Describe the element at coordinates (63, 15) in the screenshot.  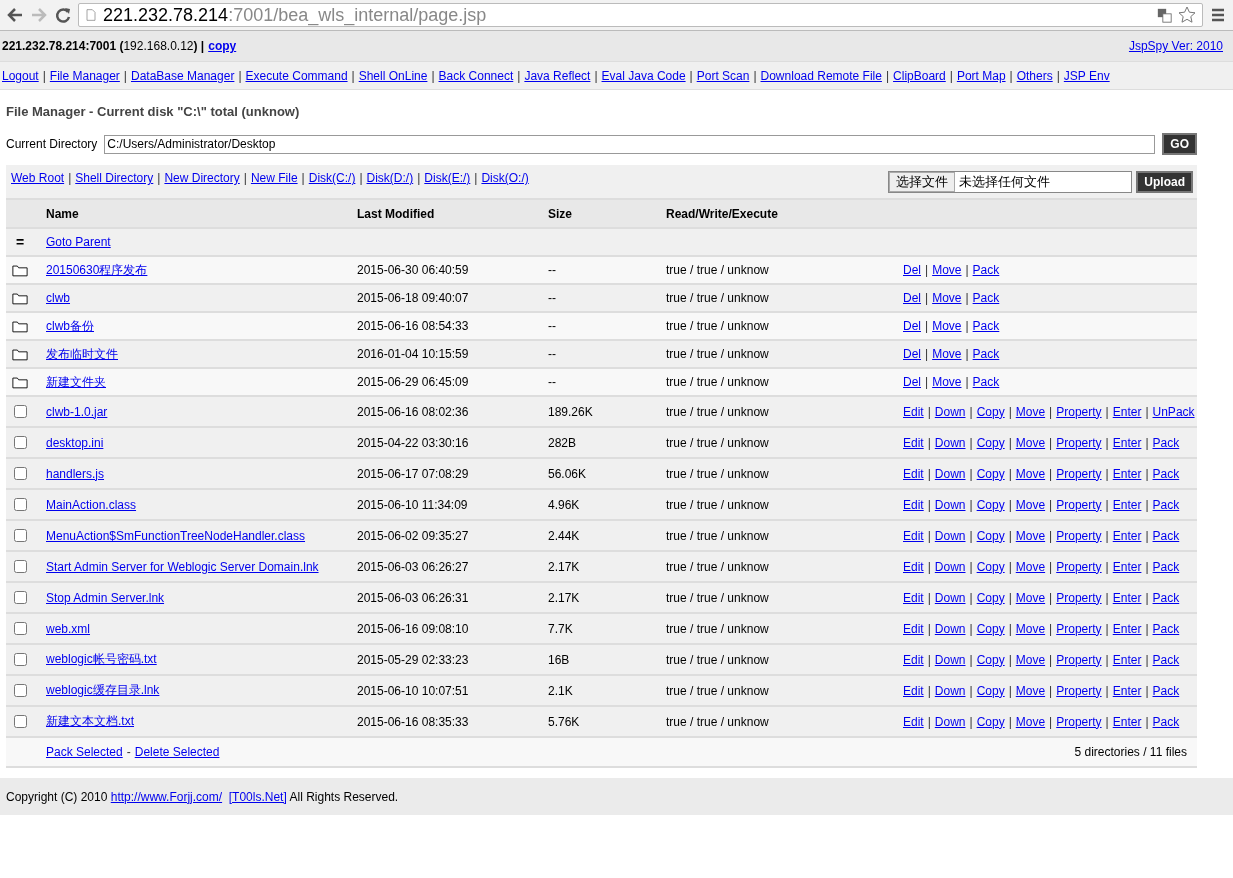
I see `reload-icon` at that location.